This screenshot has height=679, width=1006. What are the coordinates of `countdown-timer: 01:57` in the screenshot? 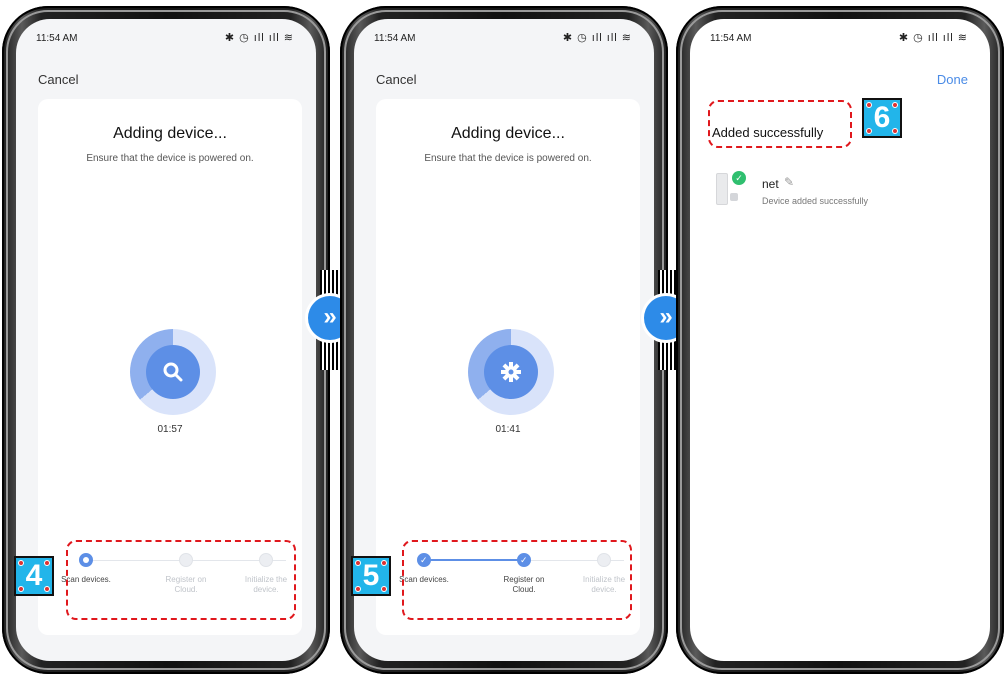 It's located at (170, 429).